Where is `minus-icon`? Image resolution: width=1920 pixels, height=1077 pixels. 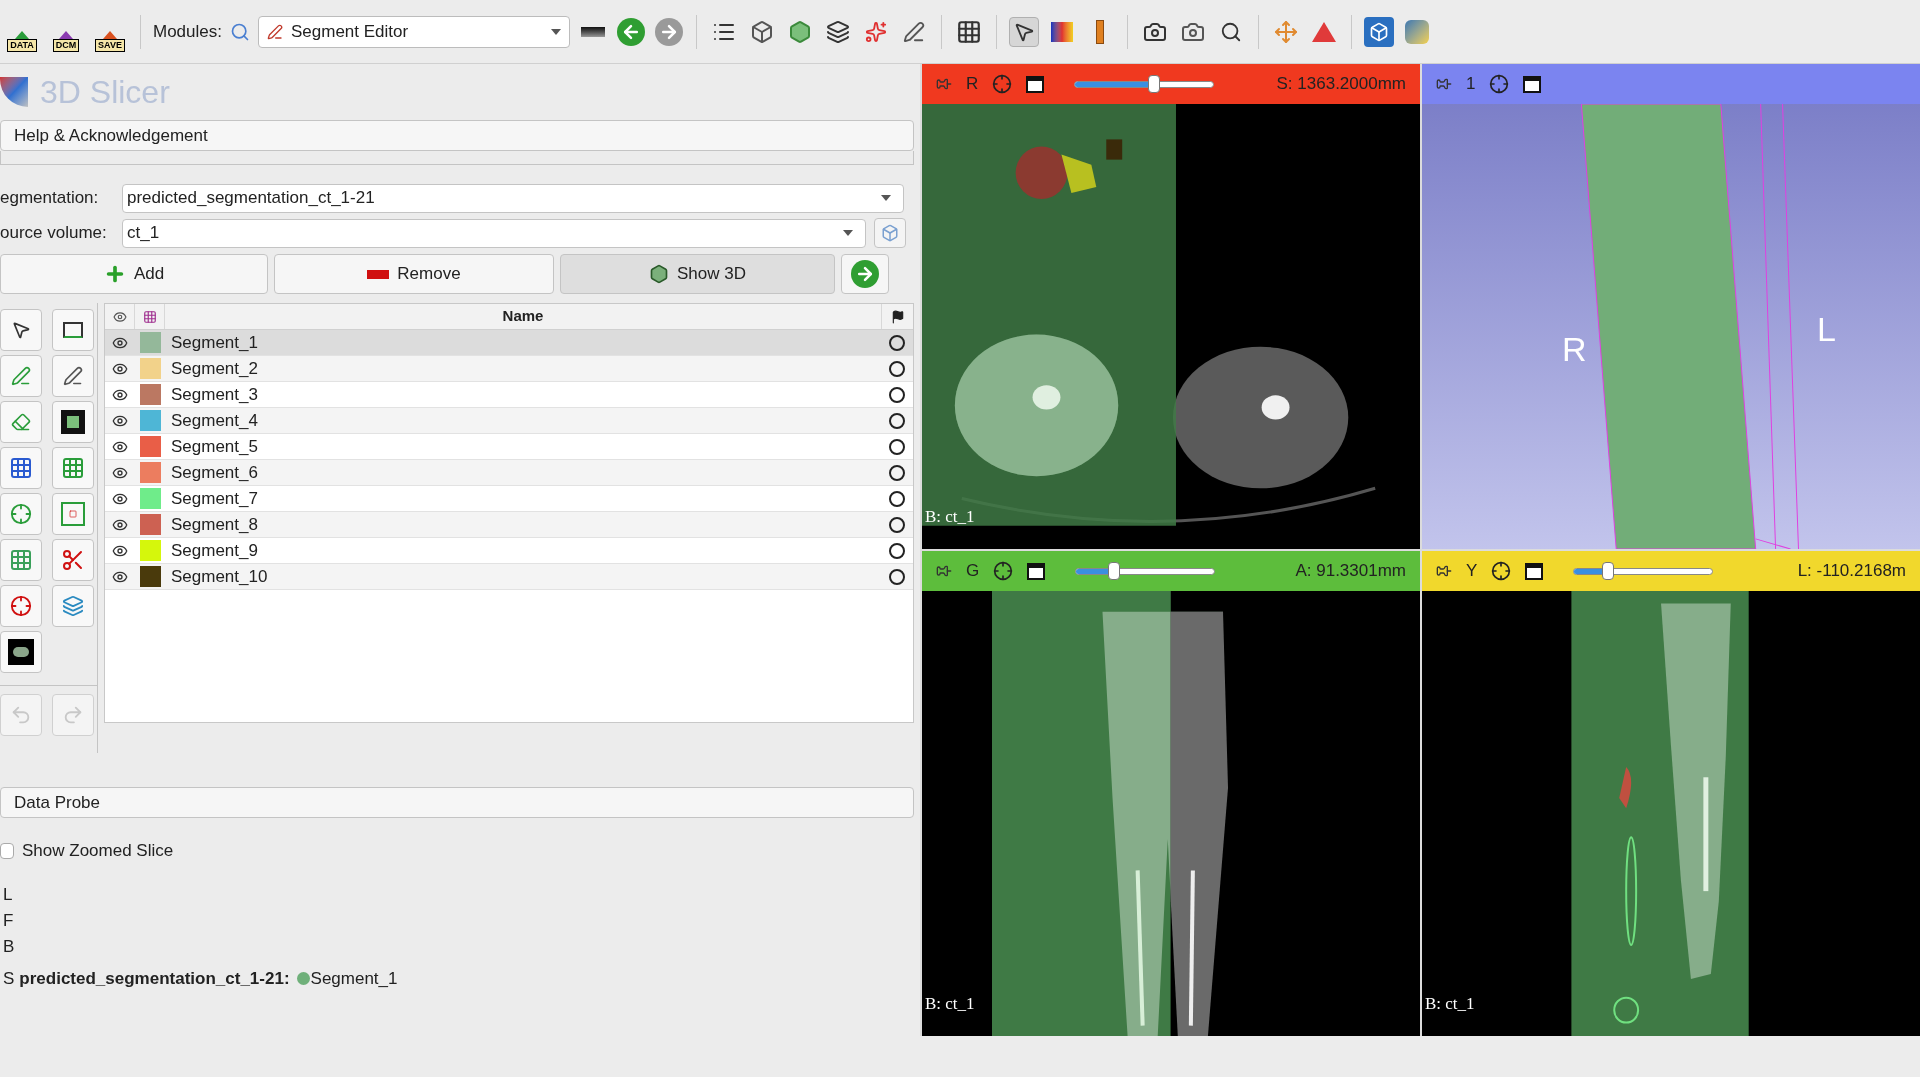
minus-icon is located at coordinates (378, 274).